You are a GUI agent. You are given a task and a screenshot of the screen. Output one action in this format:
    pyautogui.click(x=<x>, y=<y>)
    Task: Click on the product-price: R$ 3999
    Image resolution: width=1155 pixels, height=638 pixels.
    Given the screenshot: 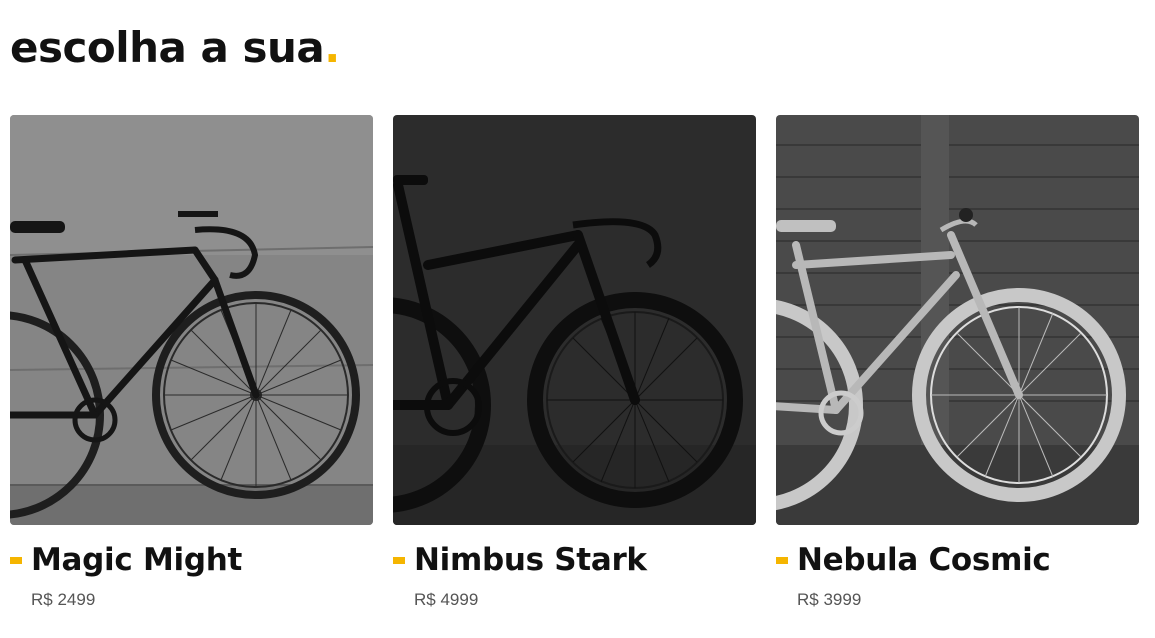 What is the action you would take?
    pyautogui.click(x=829, y=599)
    